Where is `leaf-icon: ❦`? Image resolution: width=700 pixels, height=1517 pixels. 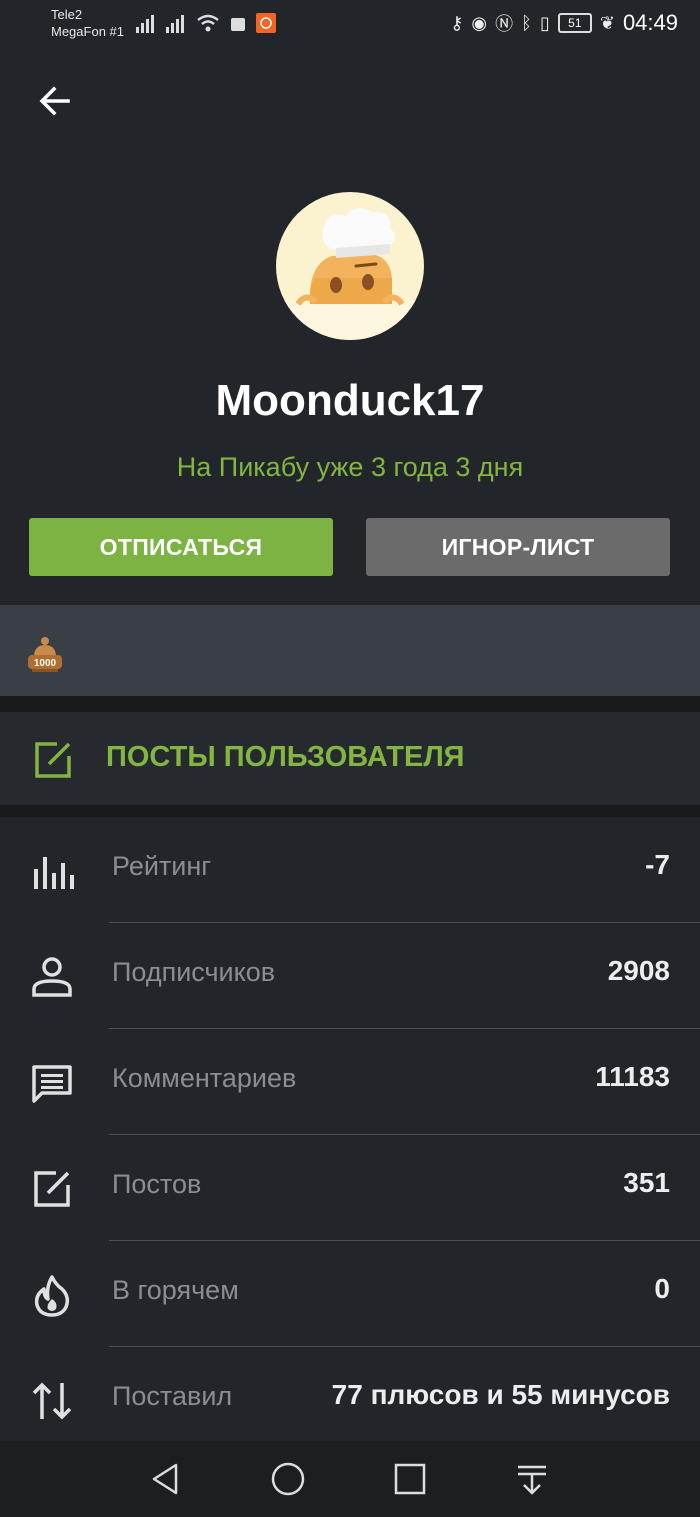
leaf-icon: ❦ is located at coordinates (607, 22).